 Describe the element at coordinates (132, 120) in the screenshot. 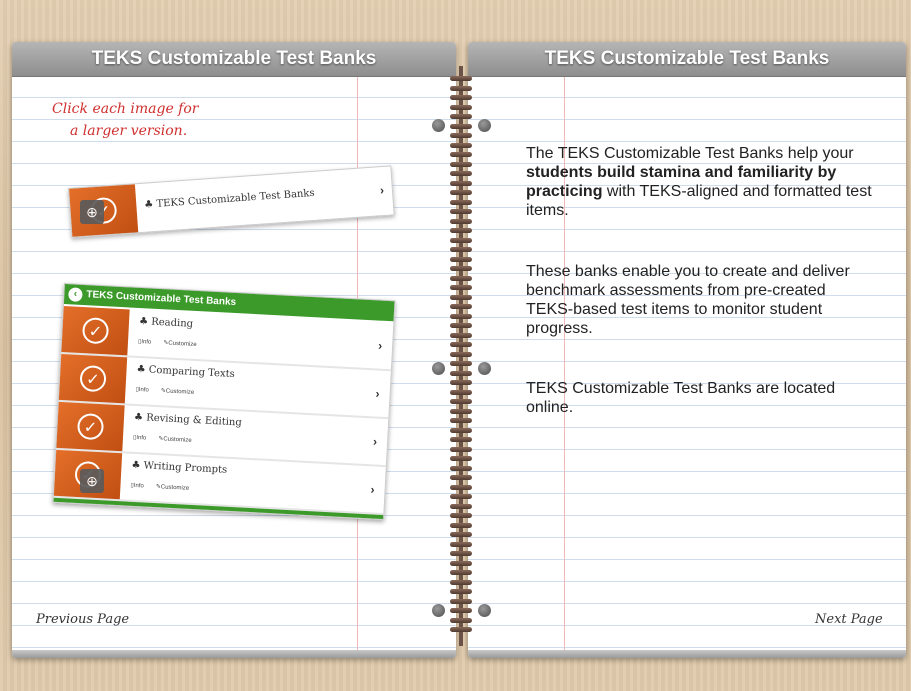

I see `handwritten-note: Click each image for a larger version.` at that location.